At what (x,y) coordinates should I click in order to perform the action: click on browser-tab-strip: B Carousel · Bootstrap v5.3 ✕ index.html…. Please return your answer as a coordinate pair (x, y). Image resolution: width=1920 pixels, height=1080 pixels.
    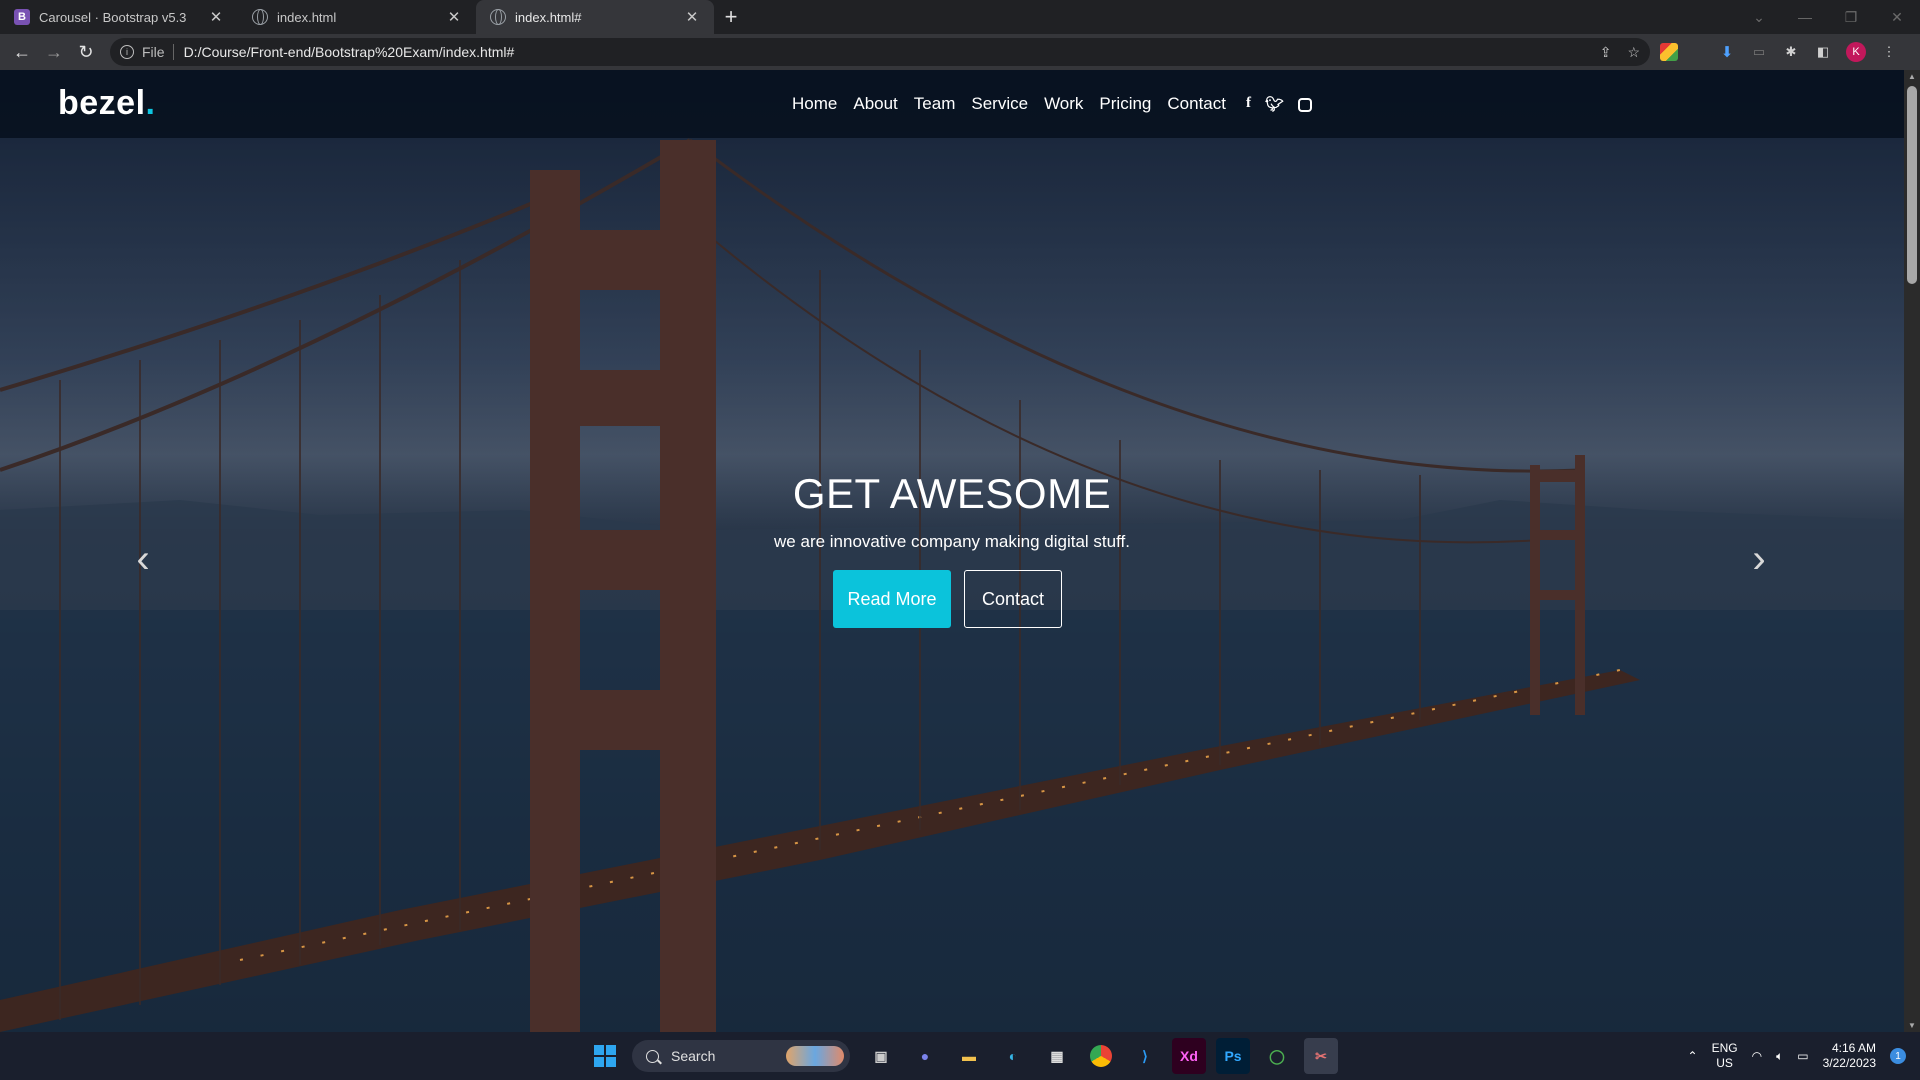
    Looking at the image, I should click on (960, 17).